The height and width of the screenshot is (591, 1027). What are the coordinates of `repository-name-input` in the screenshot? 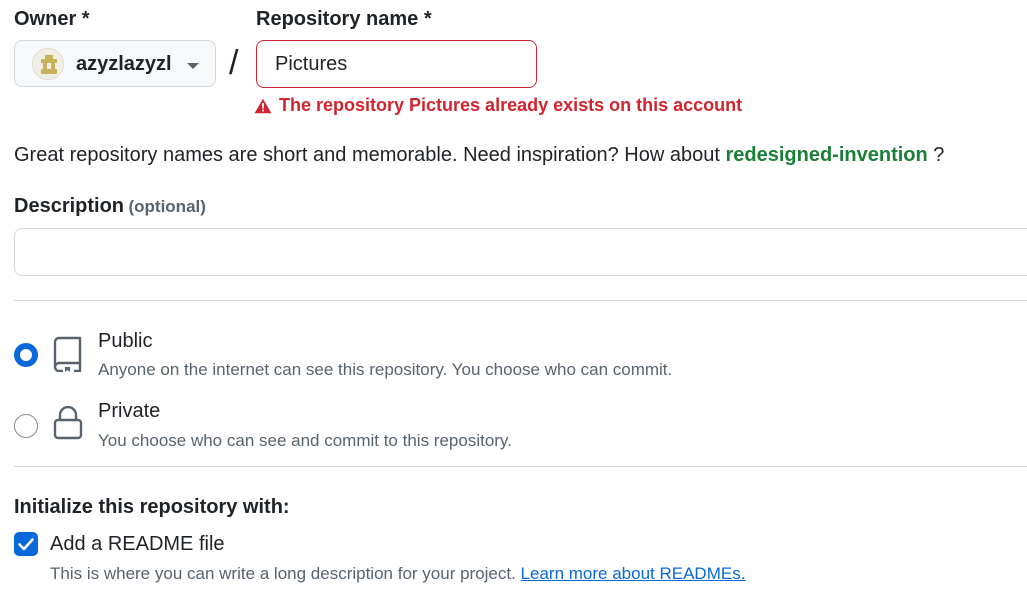 It's located at (396, 64).